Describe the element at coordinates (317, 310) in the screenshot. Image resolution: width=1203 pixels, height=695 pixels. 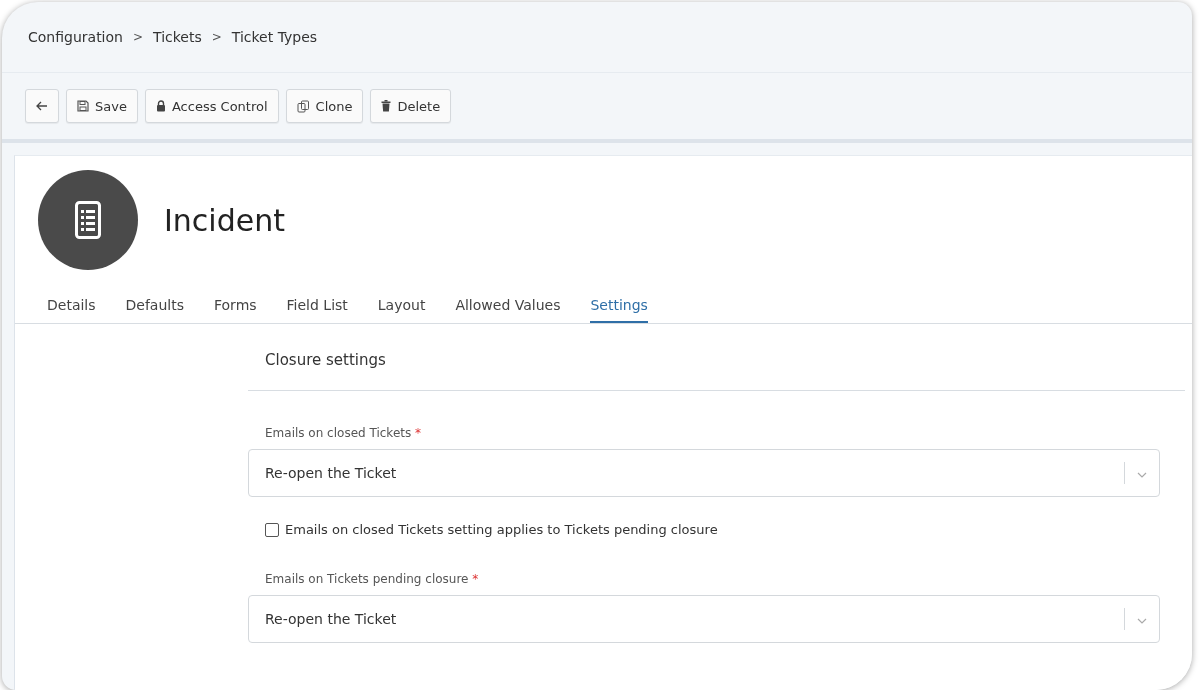
I see `tab: Field List` at that location.